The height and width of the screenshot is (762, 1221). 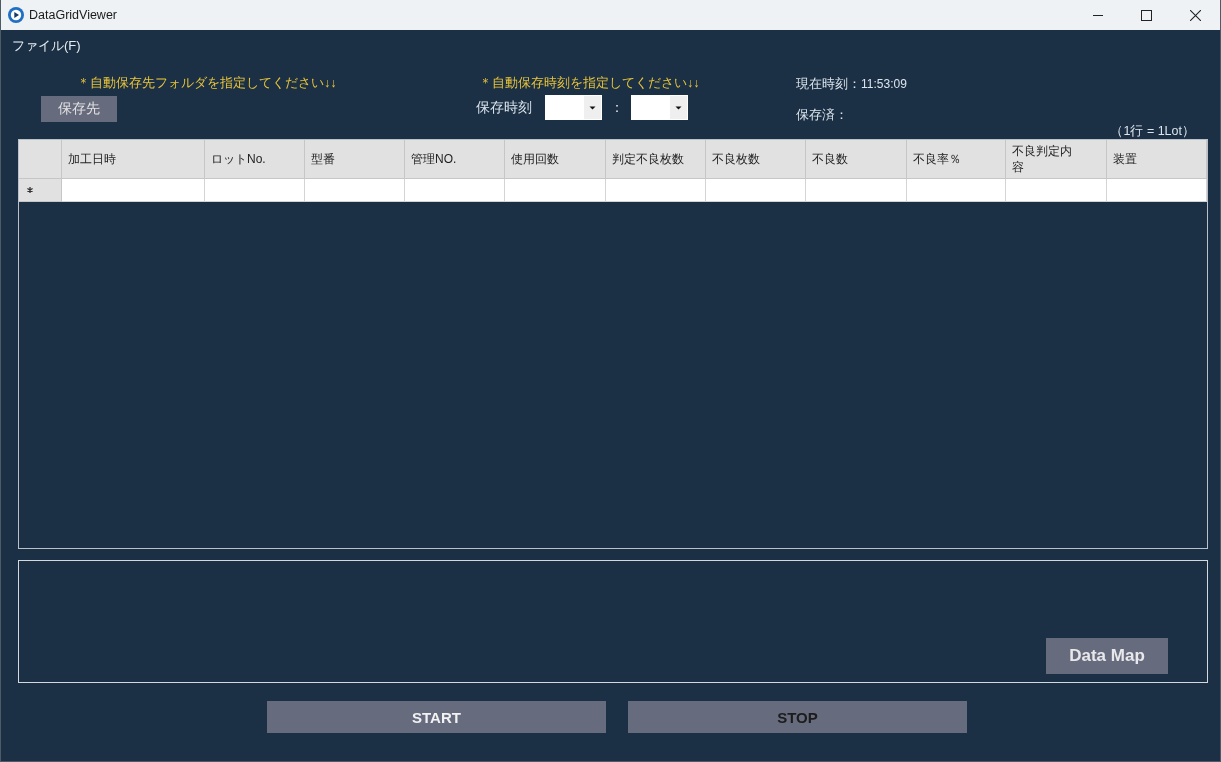 I want to click on column-header: 加工日時, so click(x=133, y=159).